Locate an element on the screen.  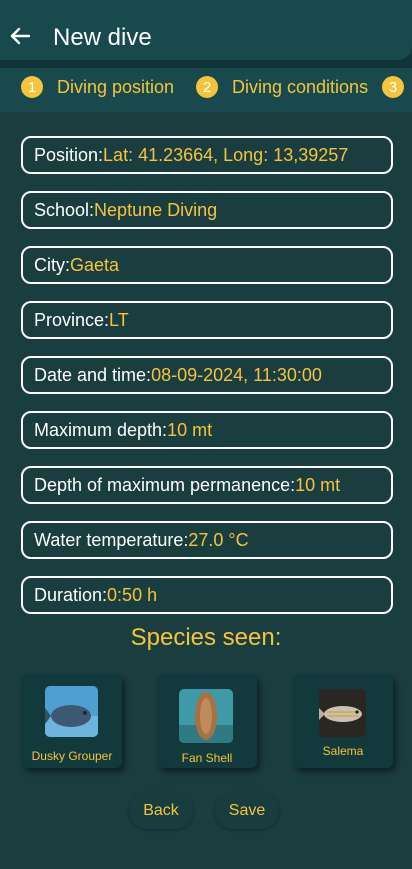
city-field: City: Gaeta is located at coordinates (207, 265).